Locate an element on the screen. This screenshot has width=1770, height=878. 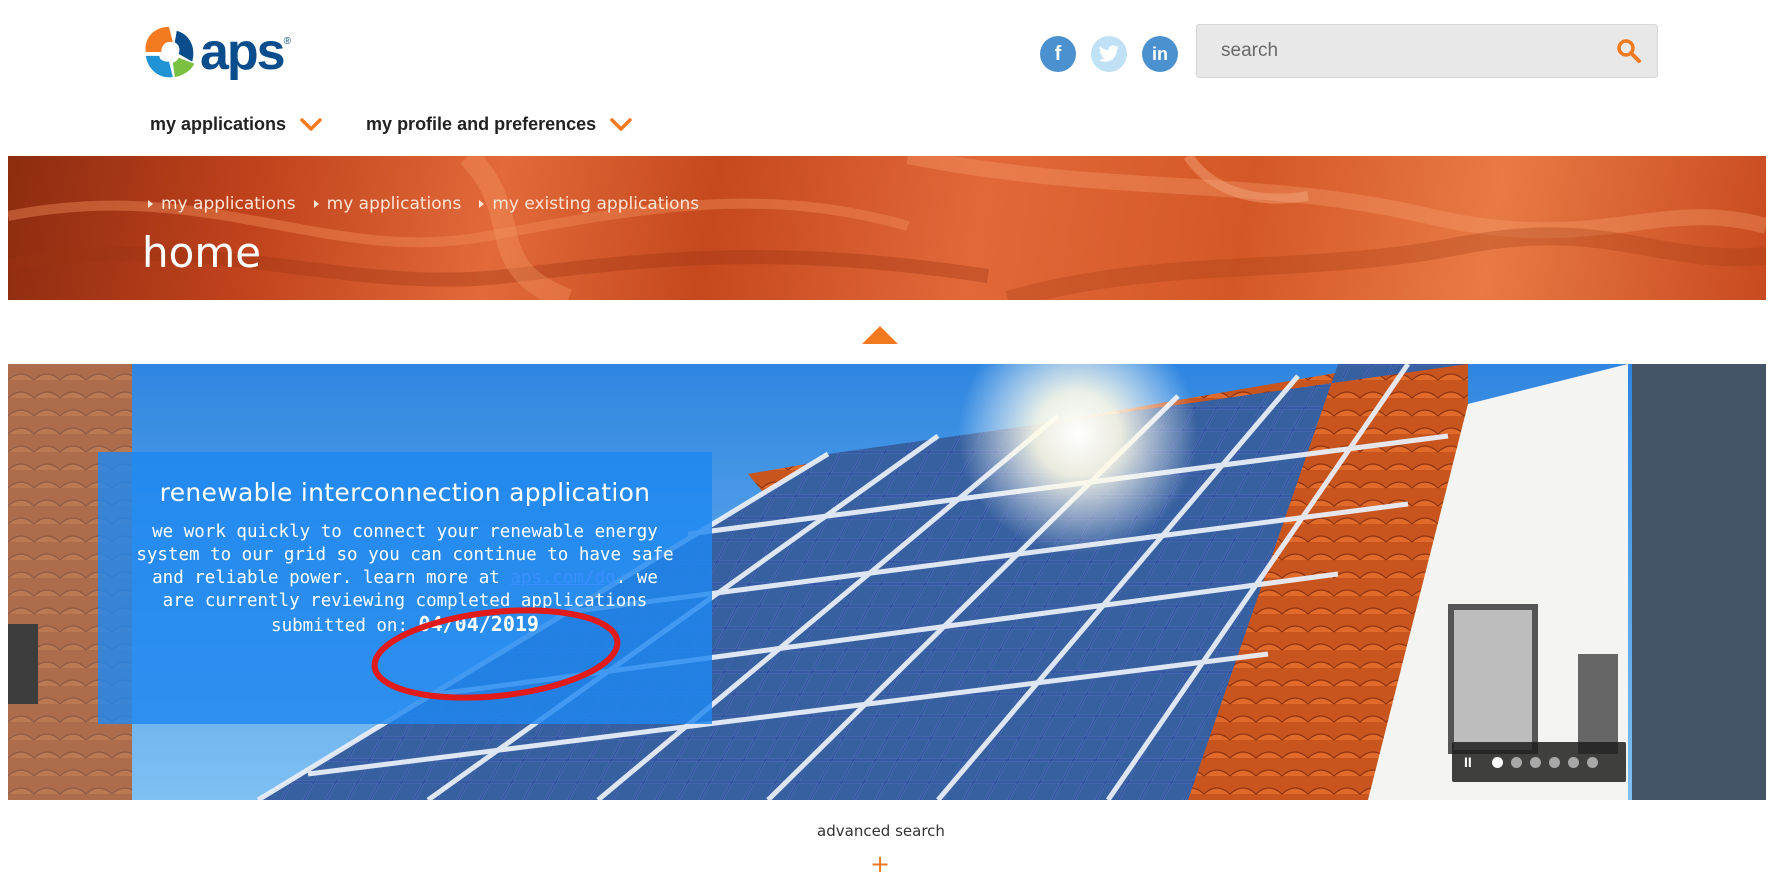
linkedin-icon: in is located at coordinates (1160, 54).